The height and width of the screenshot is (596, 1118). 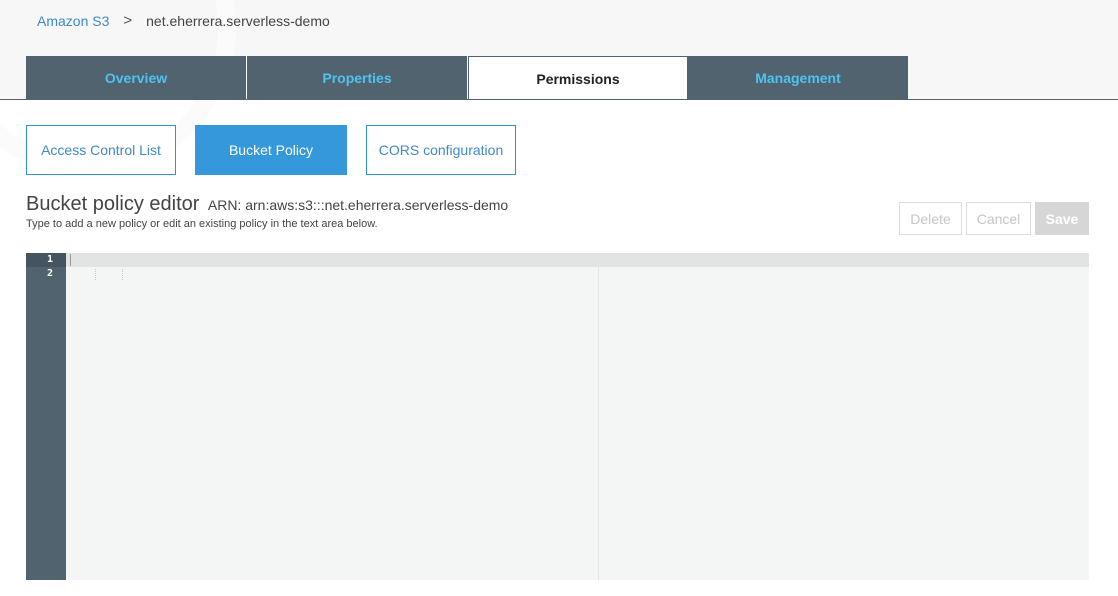 What do you see at coordinates (46, 416) in the screenshot?
I see `line-number-gutter: 1 2` at bounding box center [46, 416].